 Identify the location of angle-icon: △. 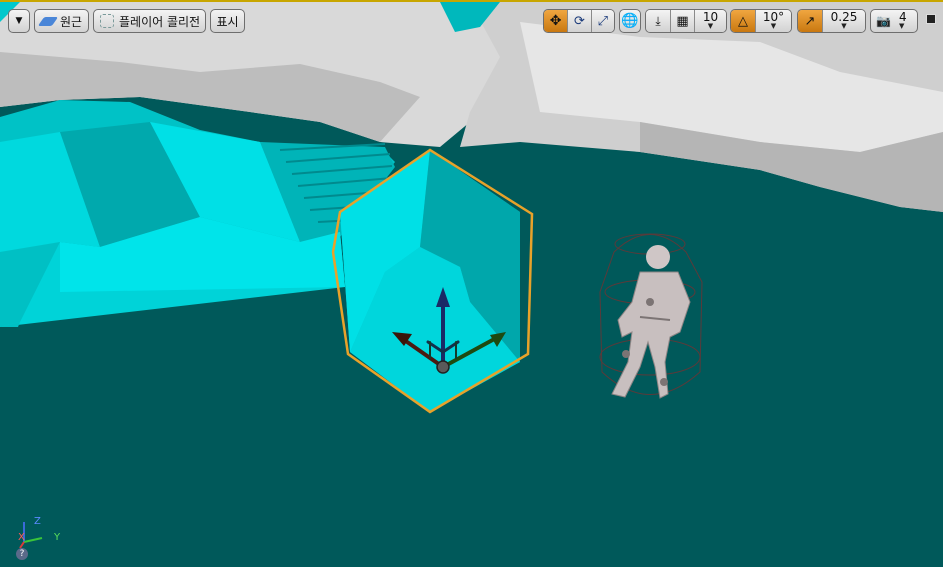
(743, 21).